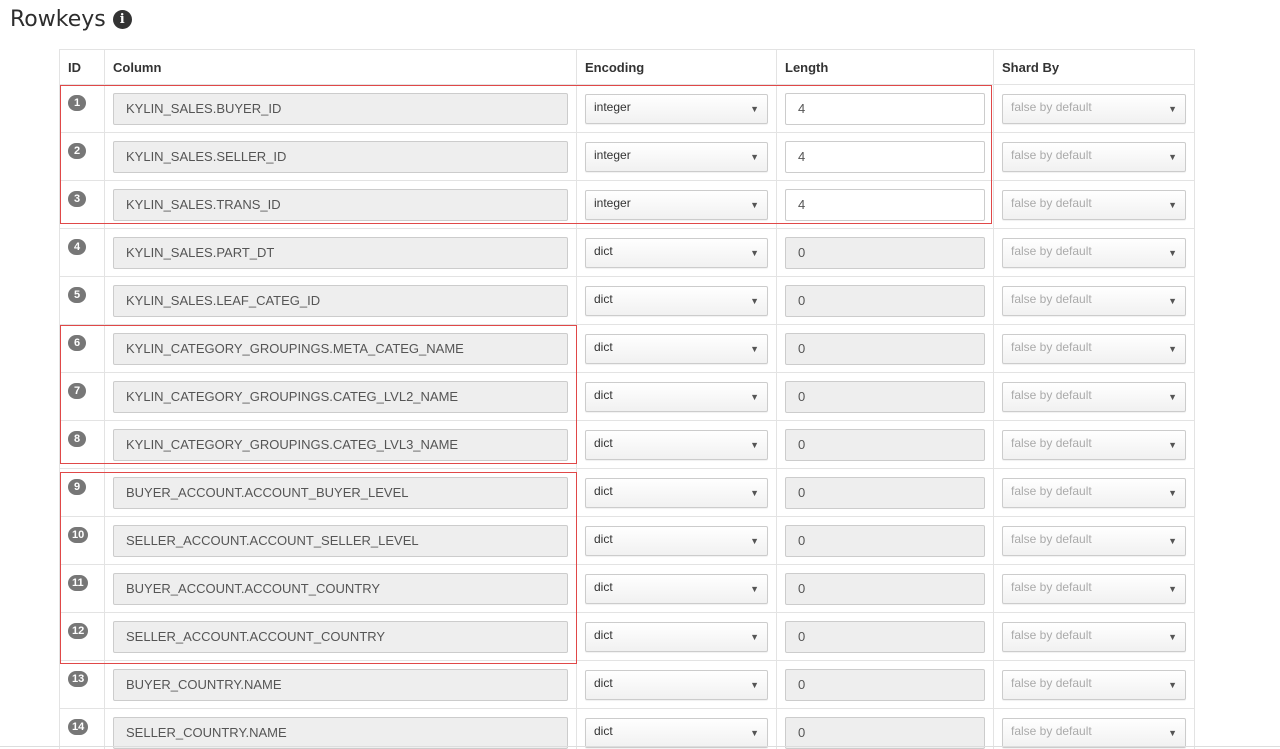  I want to click on row-id-badge: 6, so click(77, 343).